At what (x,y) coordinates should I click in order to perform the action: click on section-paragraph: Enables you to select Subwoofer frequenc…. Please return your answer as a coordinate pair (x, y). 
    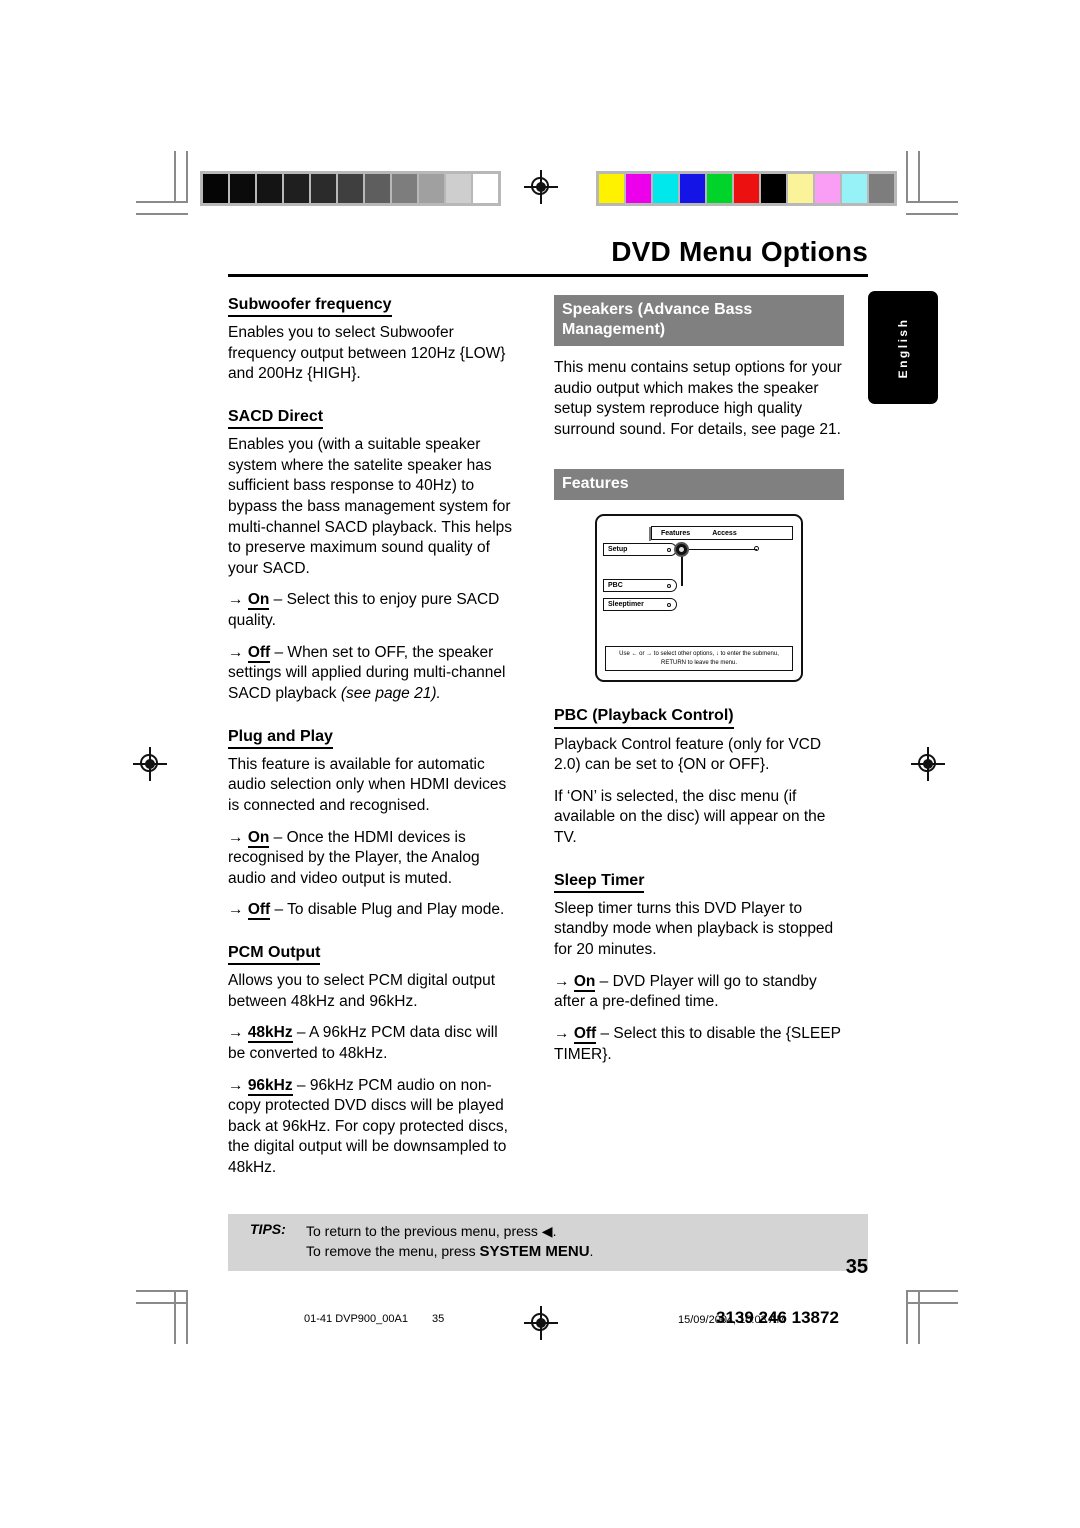
    Looking at the image, I should click on (367, 353).